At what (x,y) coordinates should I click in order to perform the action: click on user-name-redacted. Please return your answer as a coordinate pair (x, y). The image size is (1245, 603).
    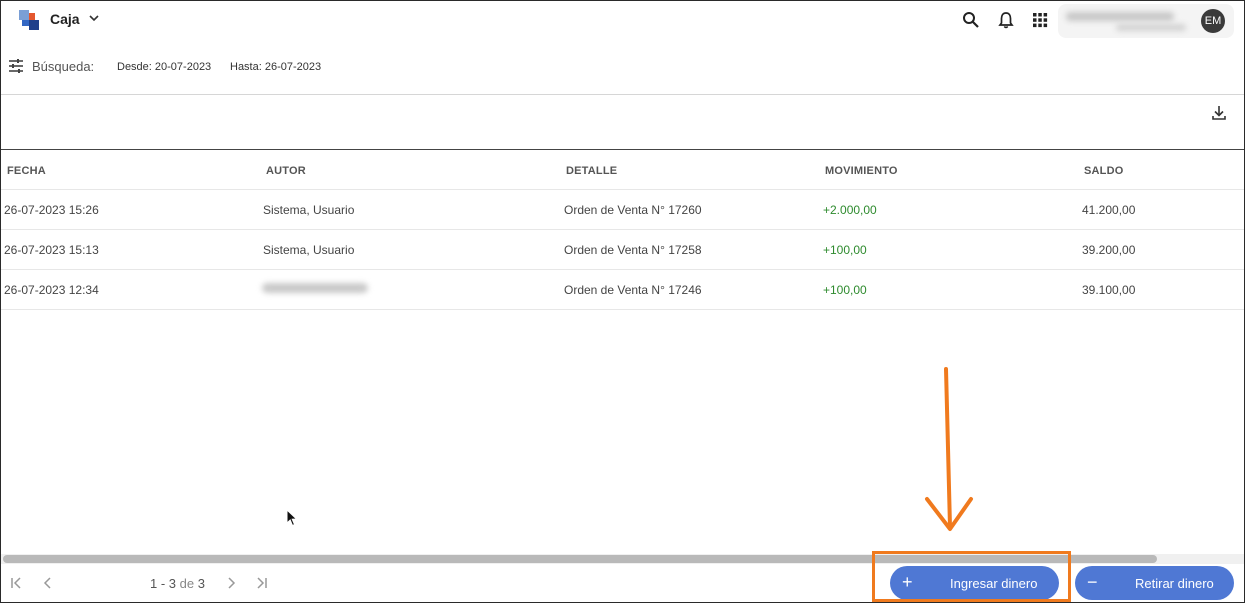
    Looking at the image, I should click on (1120, 16).